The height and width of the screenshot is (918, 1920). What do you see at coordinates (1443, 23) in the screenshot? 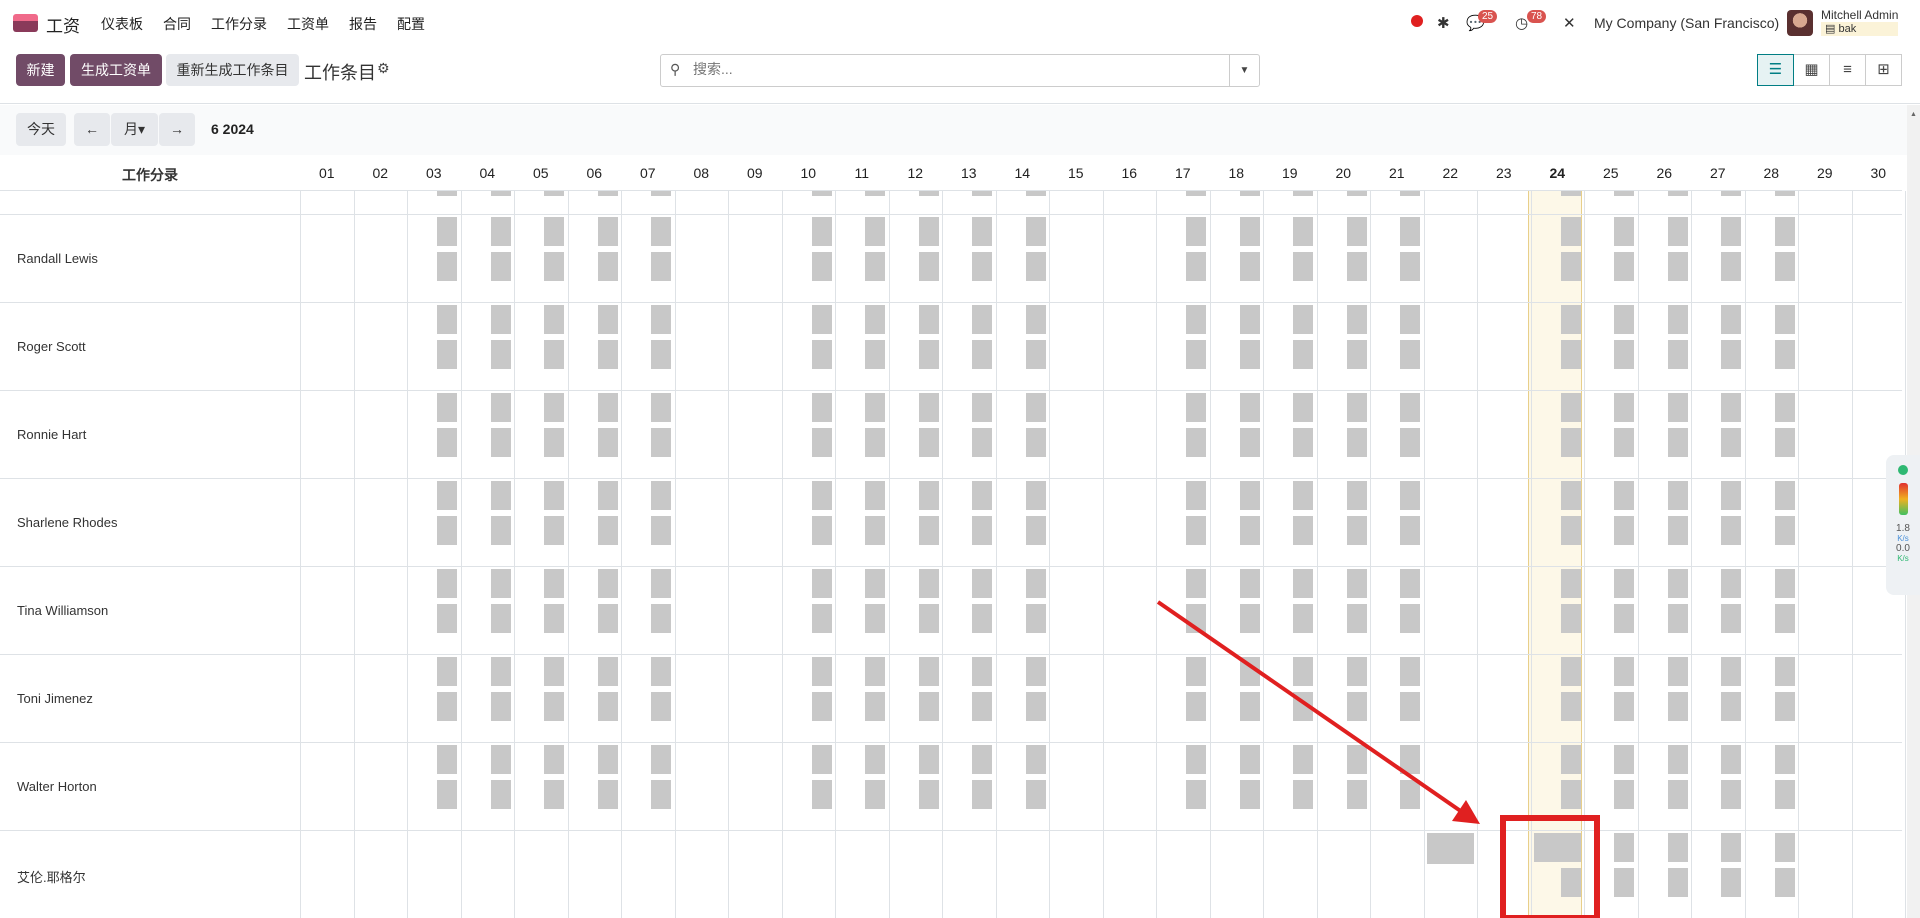
I see `bug-icon: ✱` at bounding box center [1443, 23].